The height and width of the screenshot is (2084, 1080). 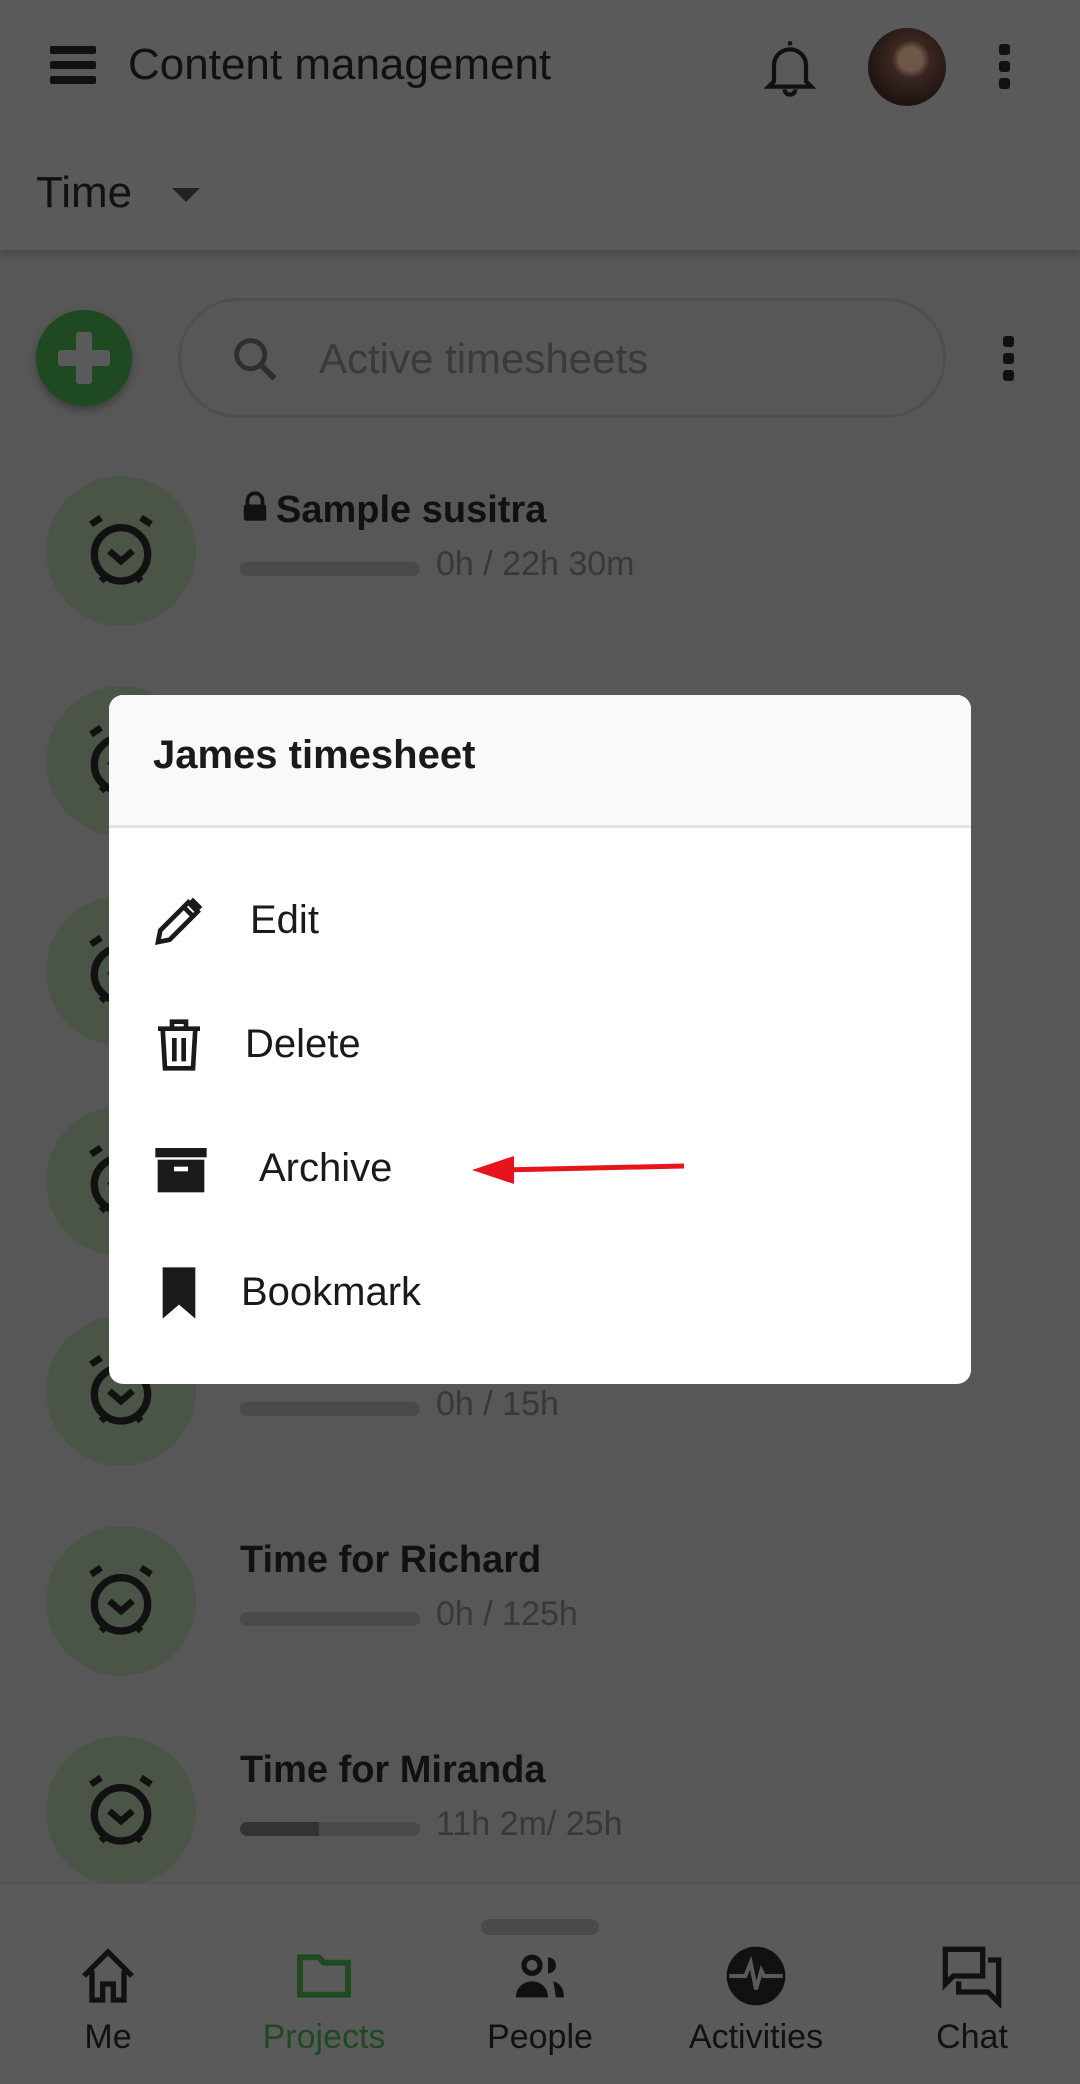 I want to click on progress-text: 11h 2m/ 25h, so click(x=529, y=1824).